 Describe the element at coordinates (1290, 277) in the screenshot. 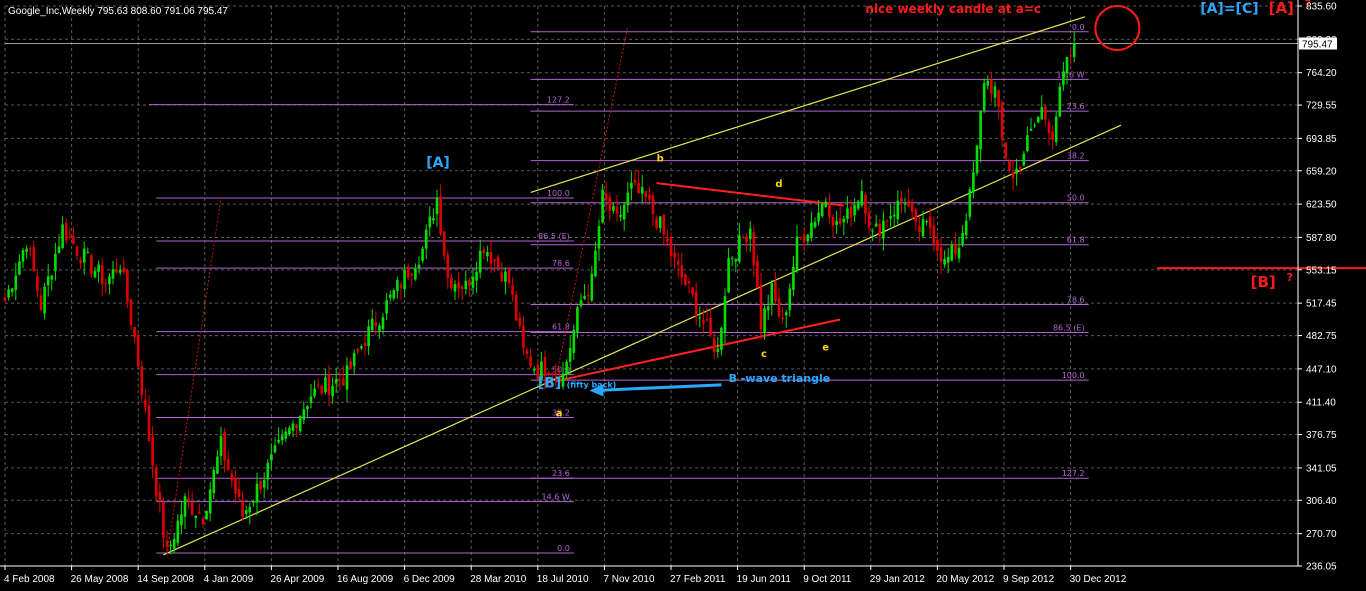

I see `annotation-label: ?` at that location.